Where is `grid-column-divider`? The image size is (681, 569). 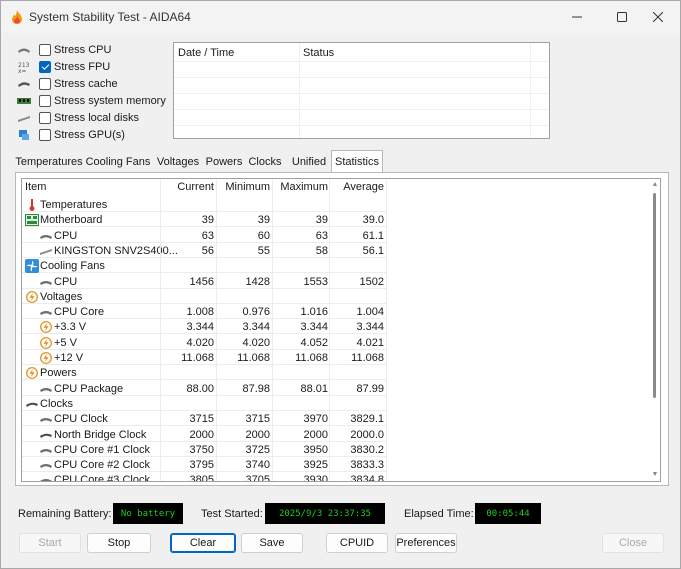 grid-column-divider is located at coordinates (160, 330).